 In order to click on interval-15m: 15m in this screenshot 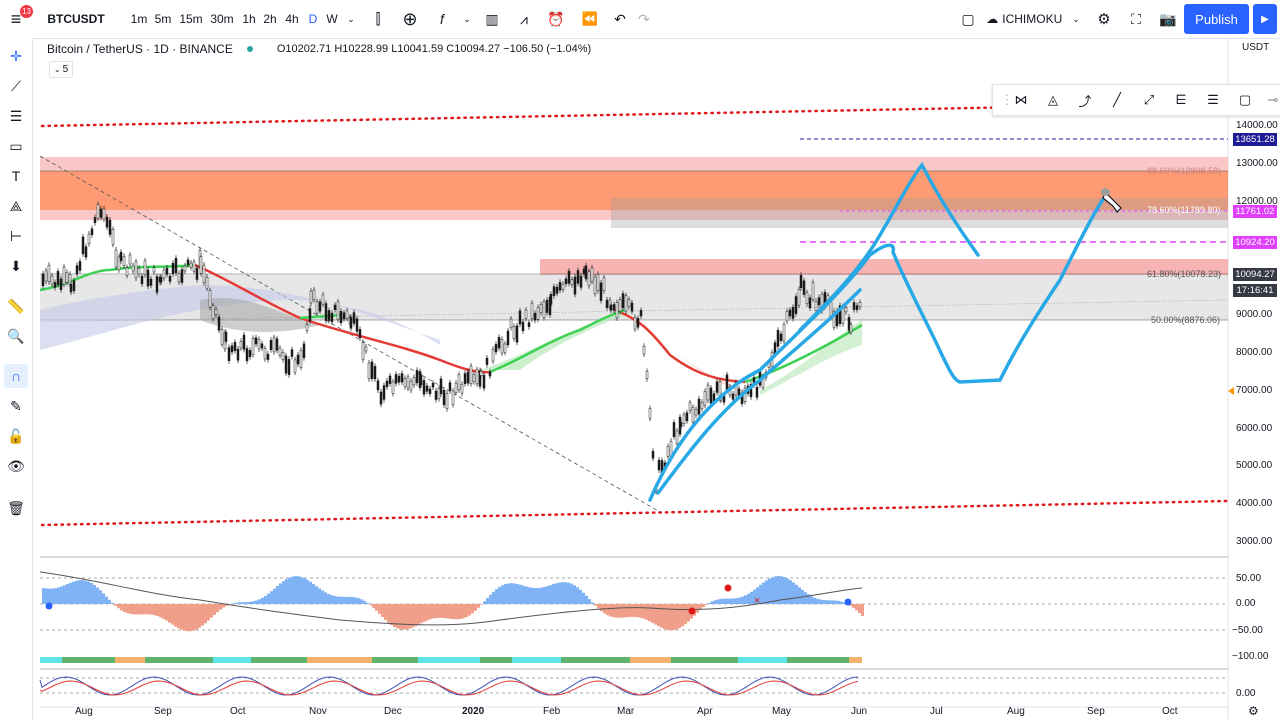, I will do `click(191, 19)`.